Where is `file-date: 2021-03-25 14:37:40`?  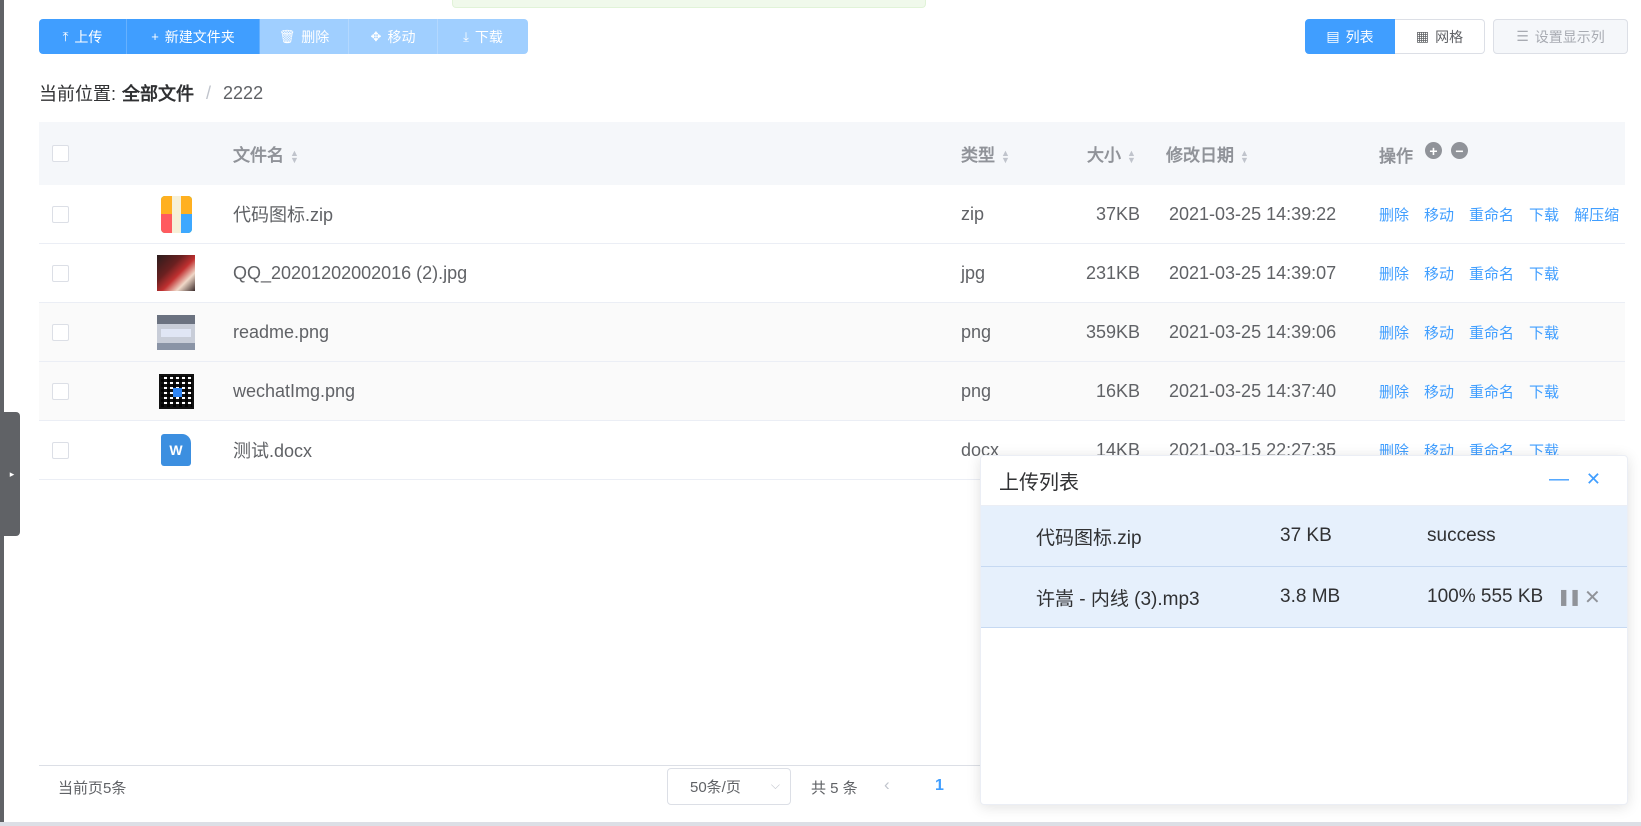
file-date: 2021-03-25 14:37:40 is located at coordinates (1253, 390).